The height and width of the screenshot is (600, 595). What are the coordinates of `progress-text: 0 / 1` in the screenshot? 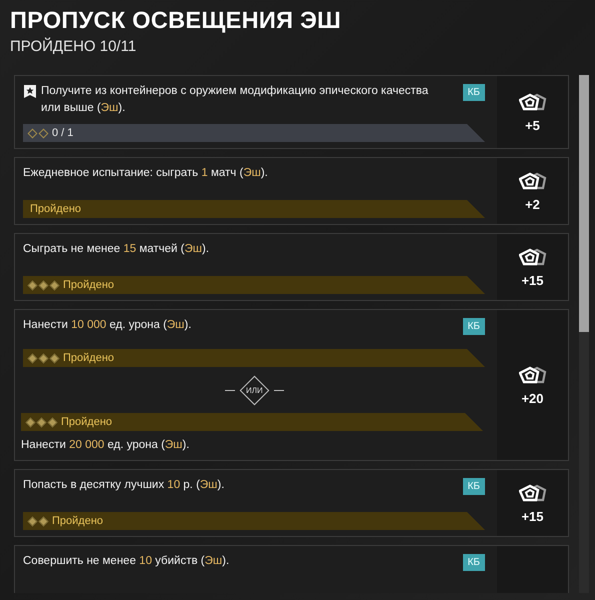 It's located at (63, 133).